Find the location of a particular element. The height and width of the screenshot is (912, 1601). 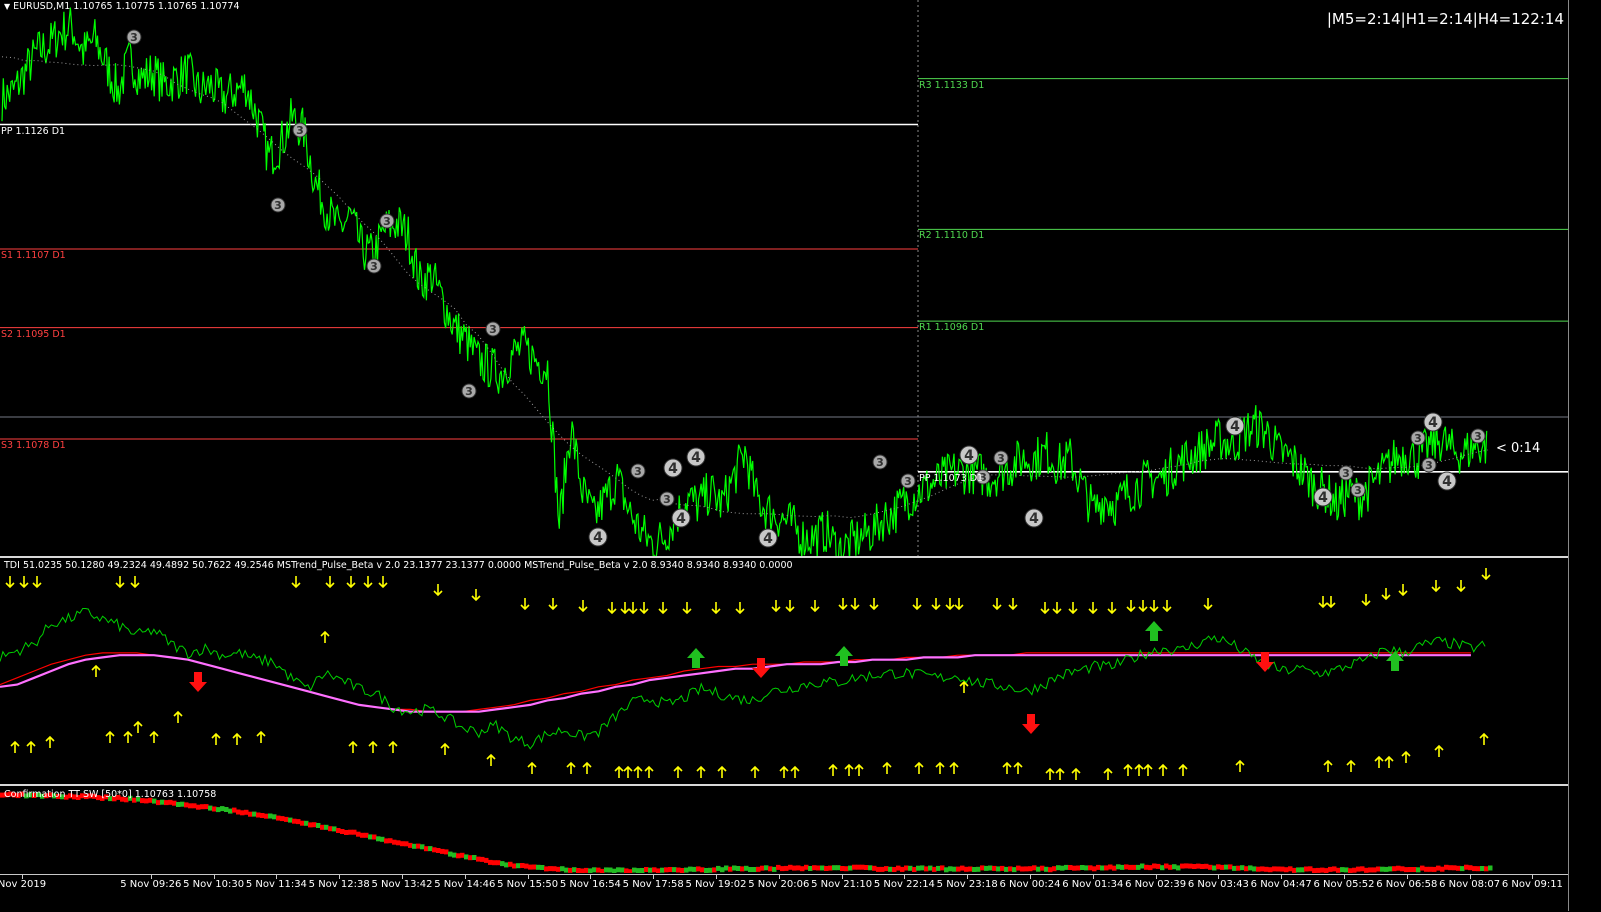

pane-separator is located at coordinates (784, 785).